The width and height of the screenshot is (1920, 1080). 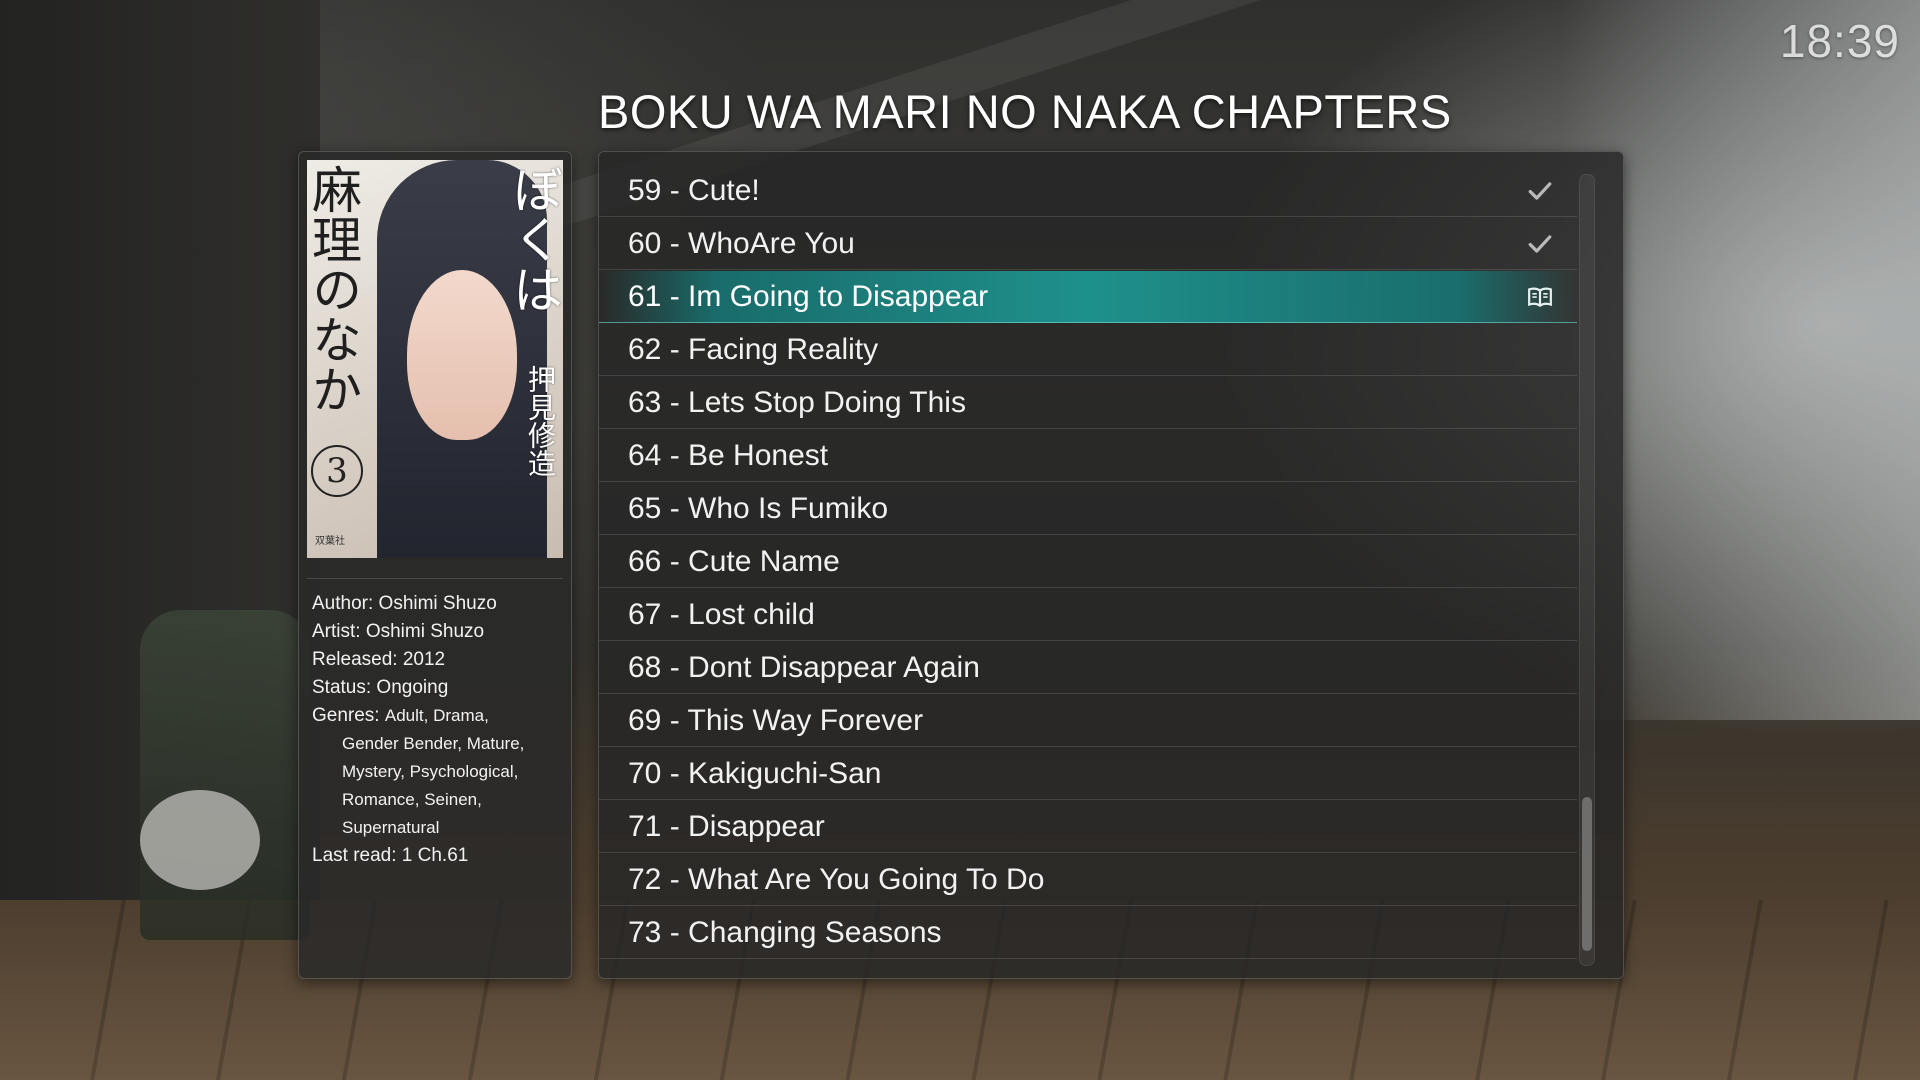 I want to click on chapter-label: 70 - Kakiguchi-San, so click(x=755, y=773).